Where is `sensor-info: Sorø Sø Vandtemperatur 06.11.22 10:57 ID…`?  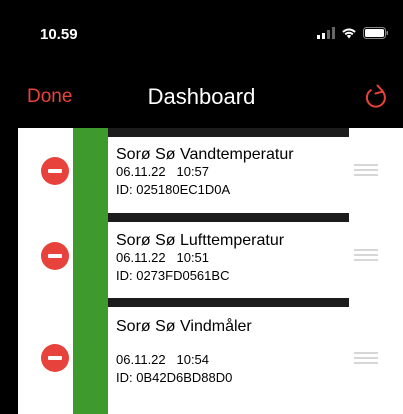
sensor-info: Sorø Sø Vandtemperatur 06.11.22 10:57 ID… is located at coordinates (205, 171).